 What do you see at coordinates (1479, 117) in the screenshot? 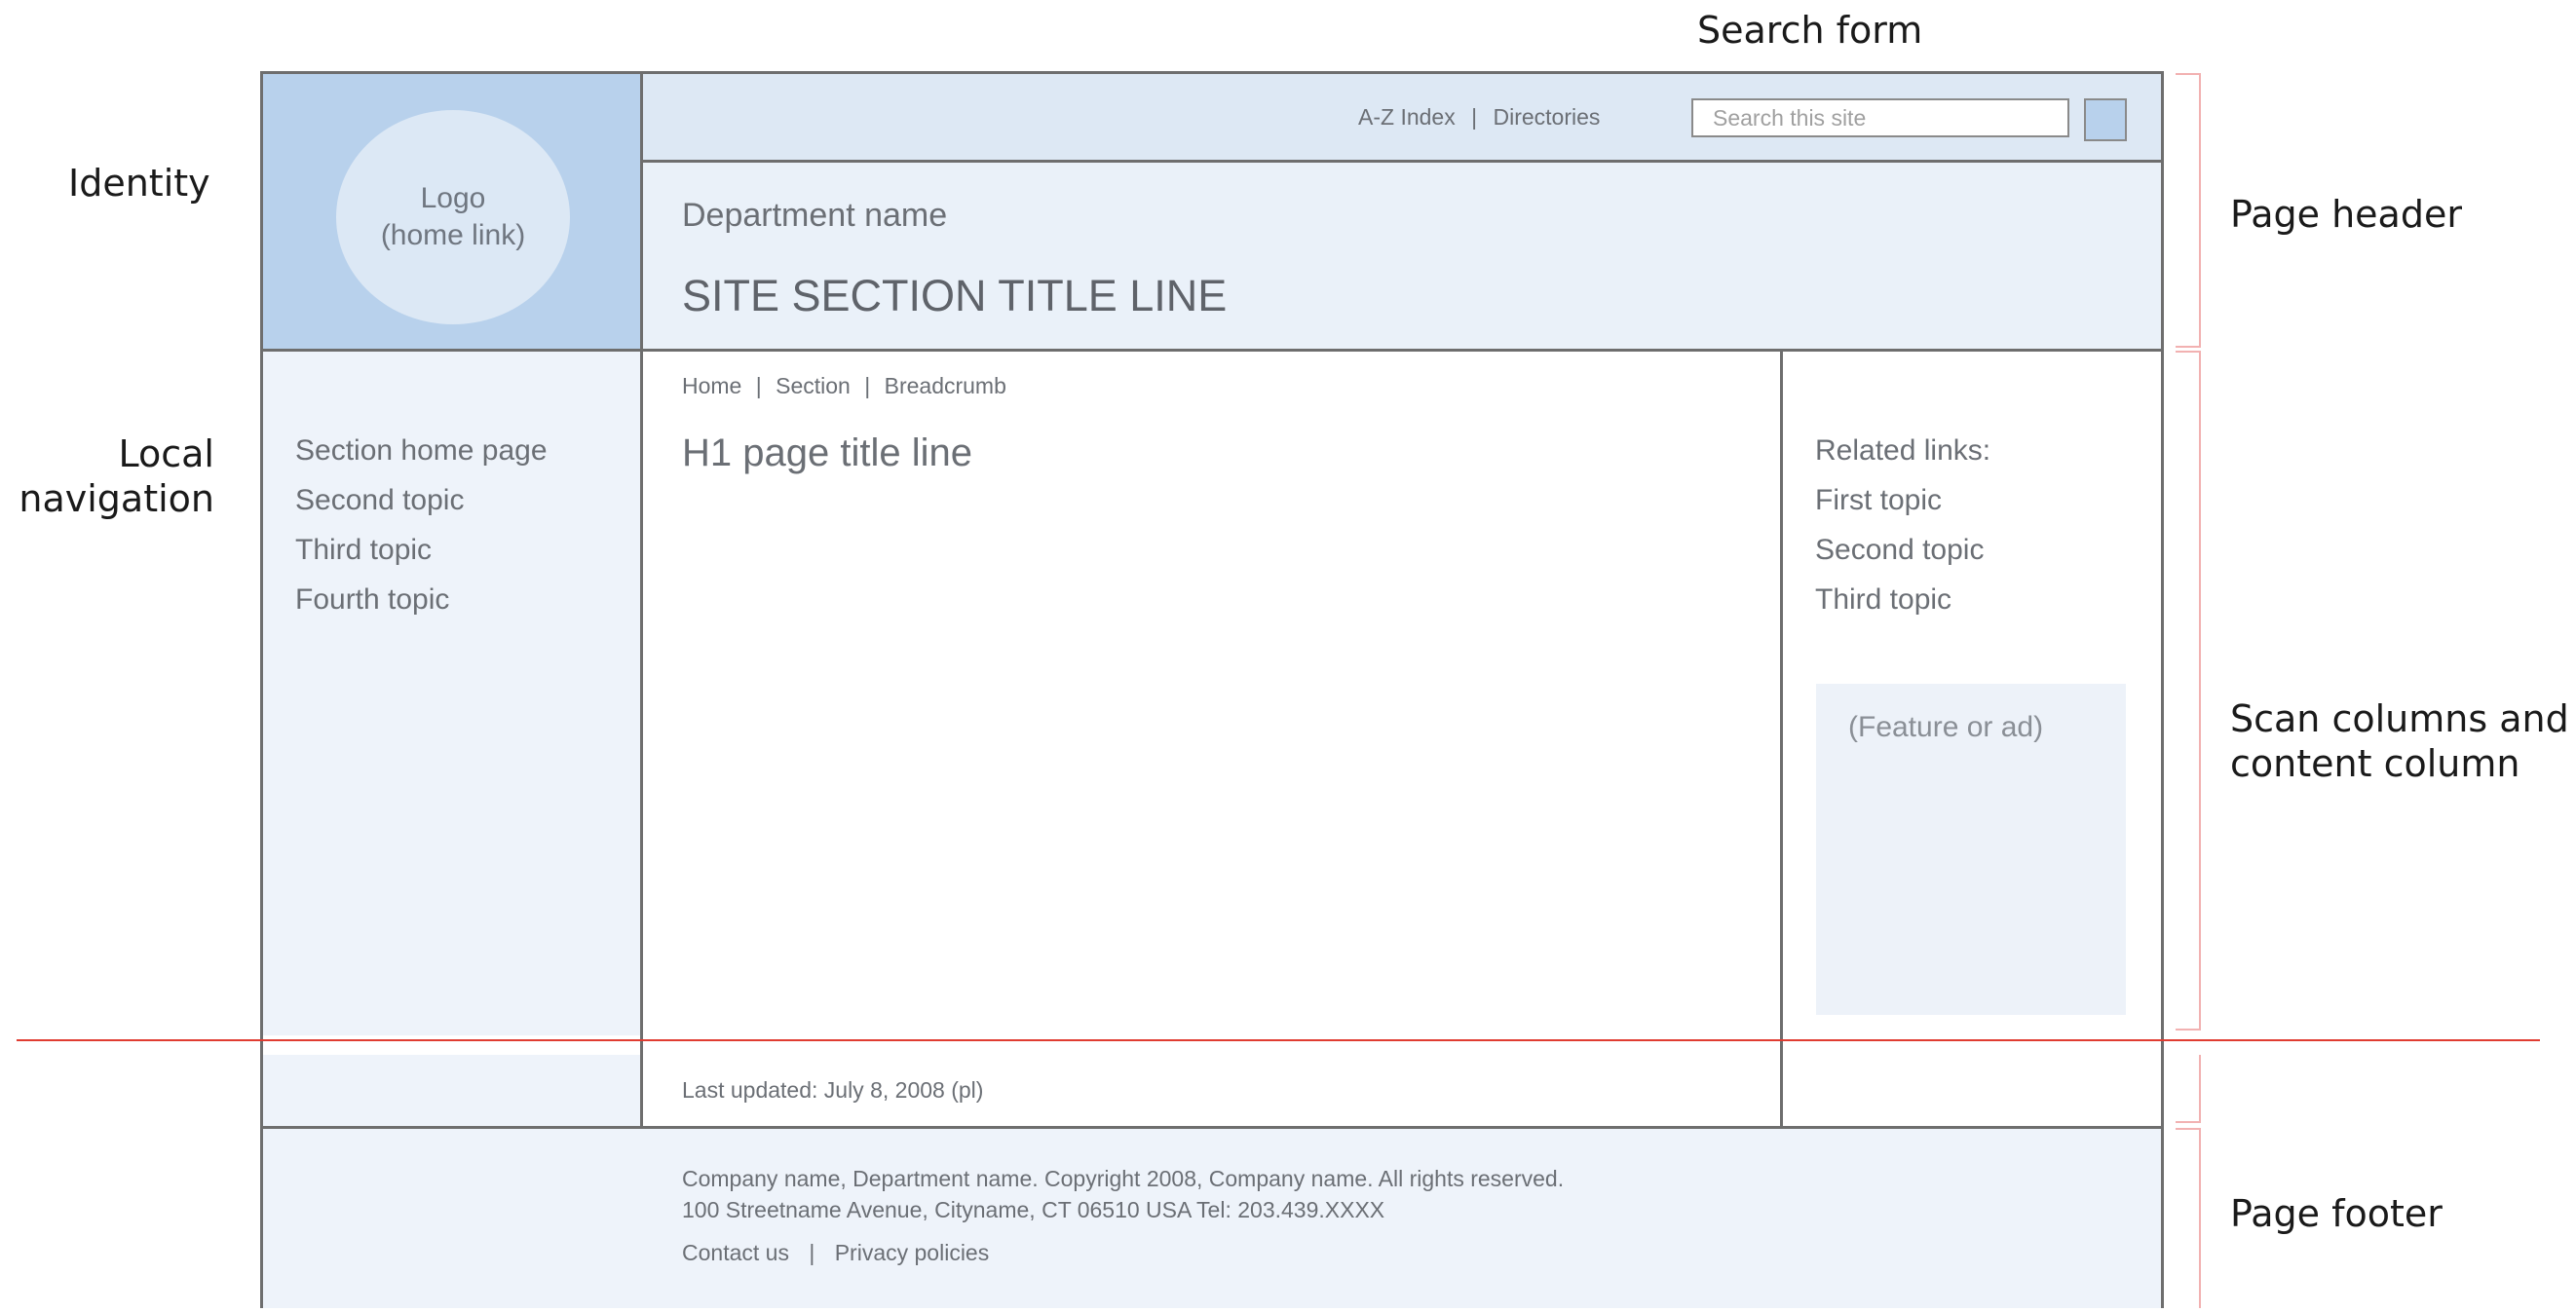
I see `utility-links: A-Z Index | Directories` at bounding box center [1479, 117].